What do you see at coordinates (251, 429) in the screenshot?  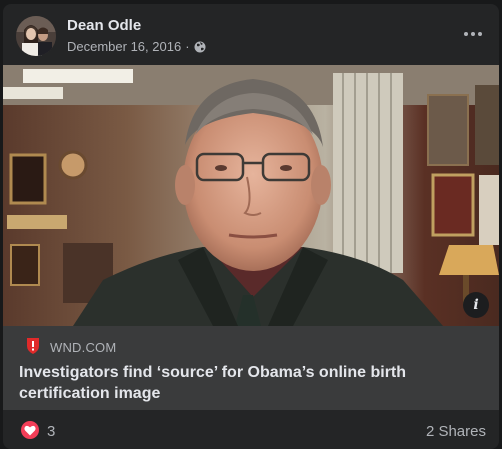 I see `post-footer: 3 2 Shares` at bounding box center [251, 429].